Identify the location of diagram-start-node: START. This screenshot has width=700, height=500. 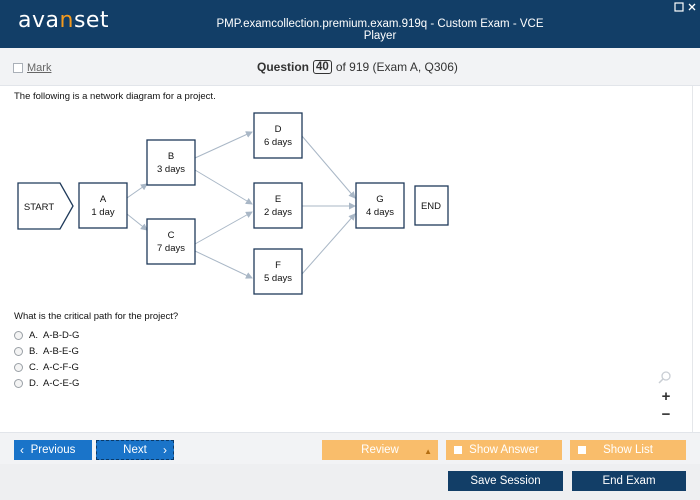
(45, 206).